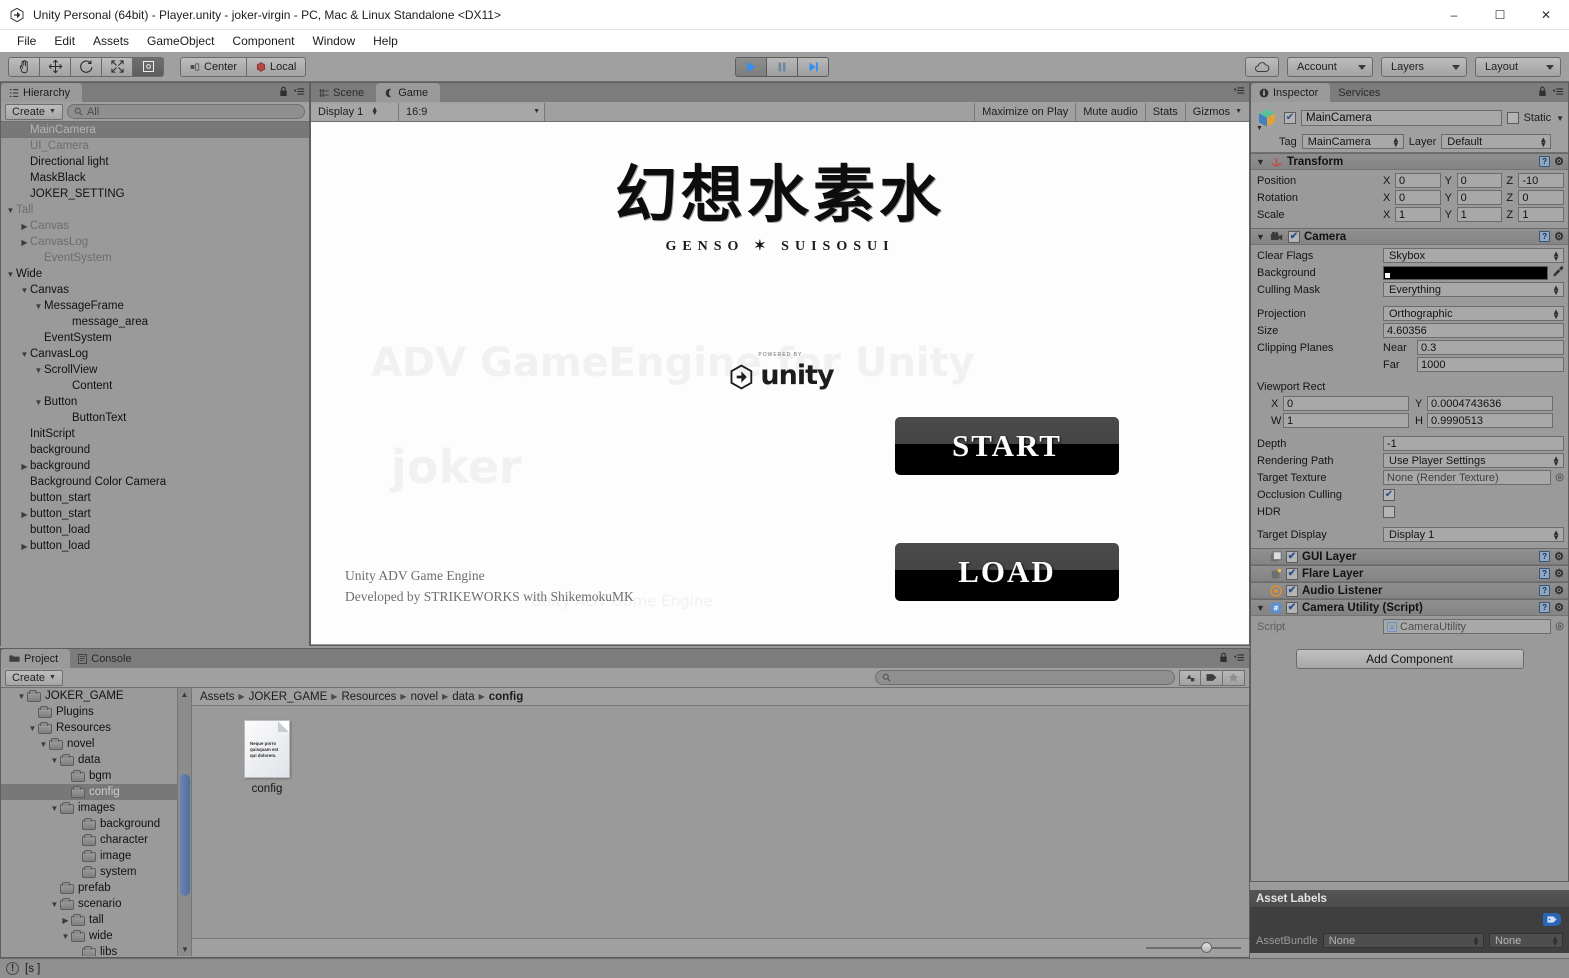 The image size is (1569, 978). Describe the element at coordinates (96, 760) in the screenshot. I see `project-tree-item: ▼ data` at that location.